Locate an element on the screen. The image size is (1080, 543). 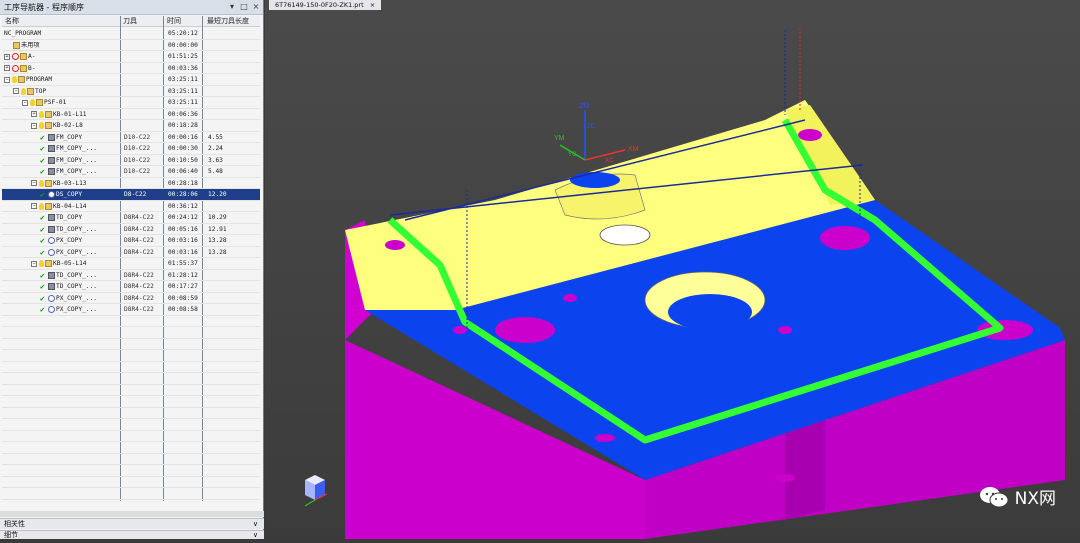
operation-row: ✔ FM_COPY D10-C22 00:00:16 4.55 is located at coordinates (131, 137).